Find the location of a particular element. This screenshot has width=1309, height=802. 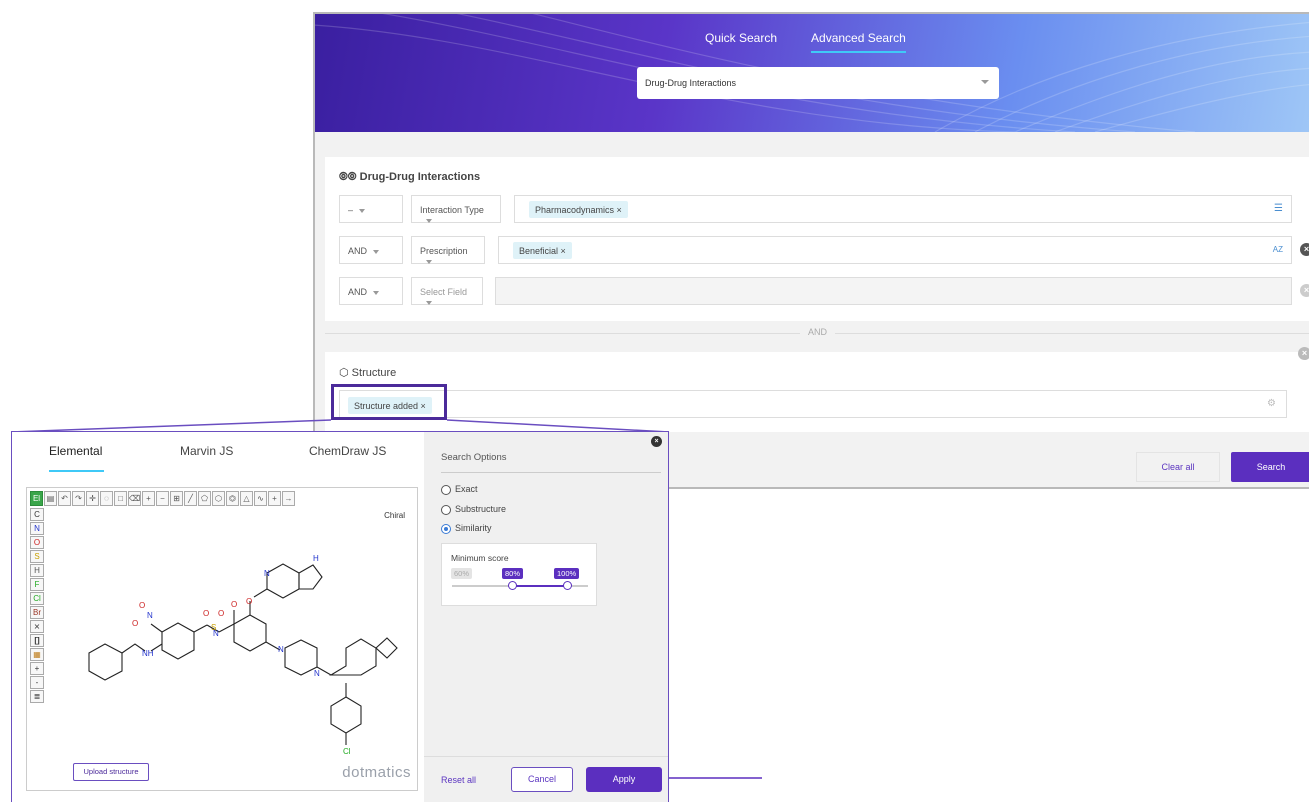

svg-text: Cl is located at coordinates (347, 751).